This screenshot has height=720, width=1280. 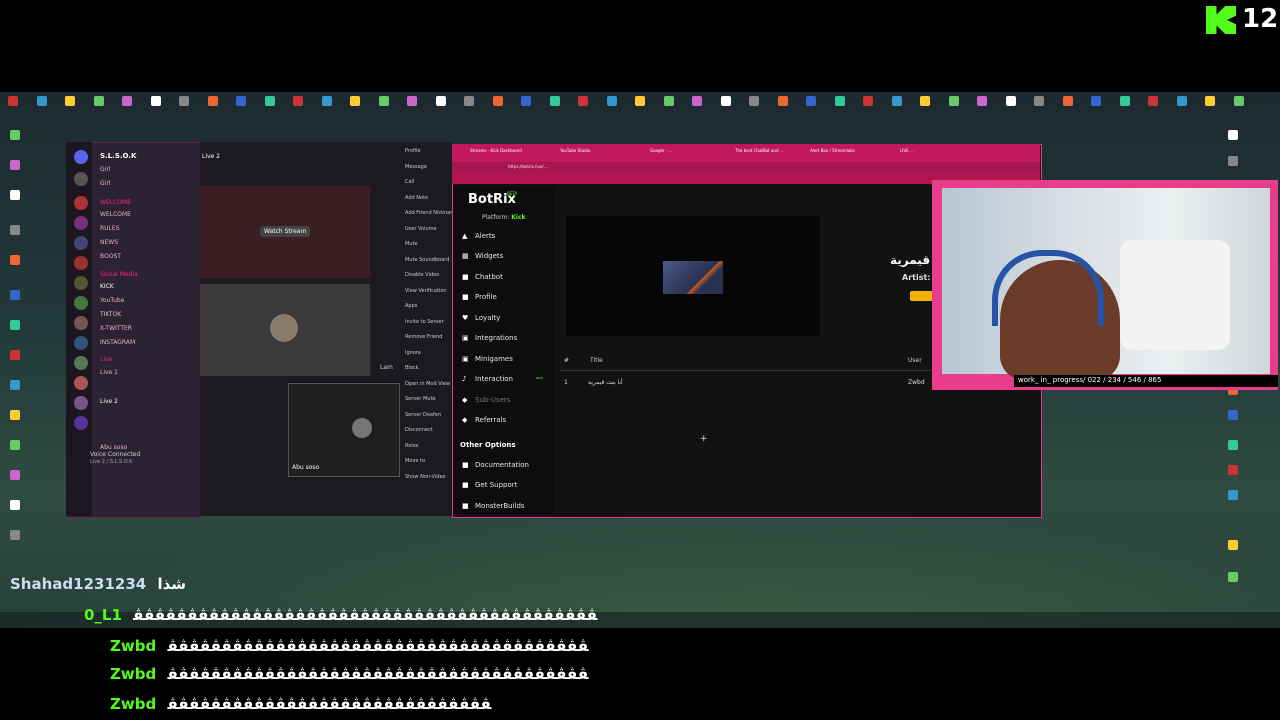 What do you see at coordinates (109, 372) in the screenshot?
I see `voice-channel: Live 1` at bounding box center [109, 372].